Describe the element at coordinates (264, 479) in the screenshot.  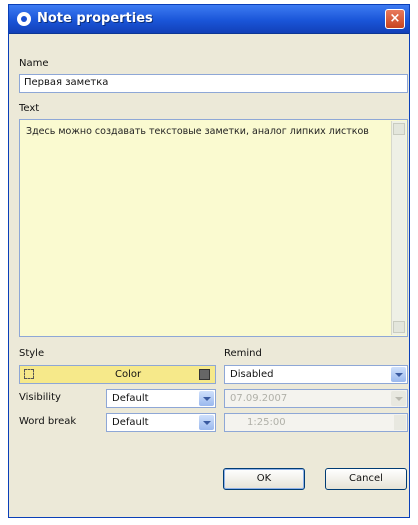
I see `ok-button: OK` at that location.